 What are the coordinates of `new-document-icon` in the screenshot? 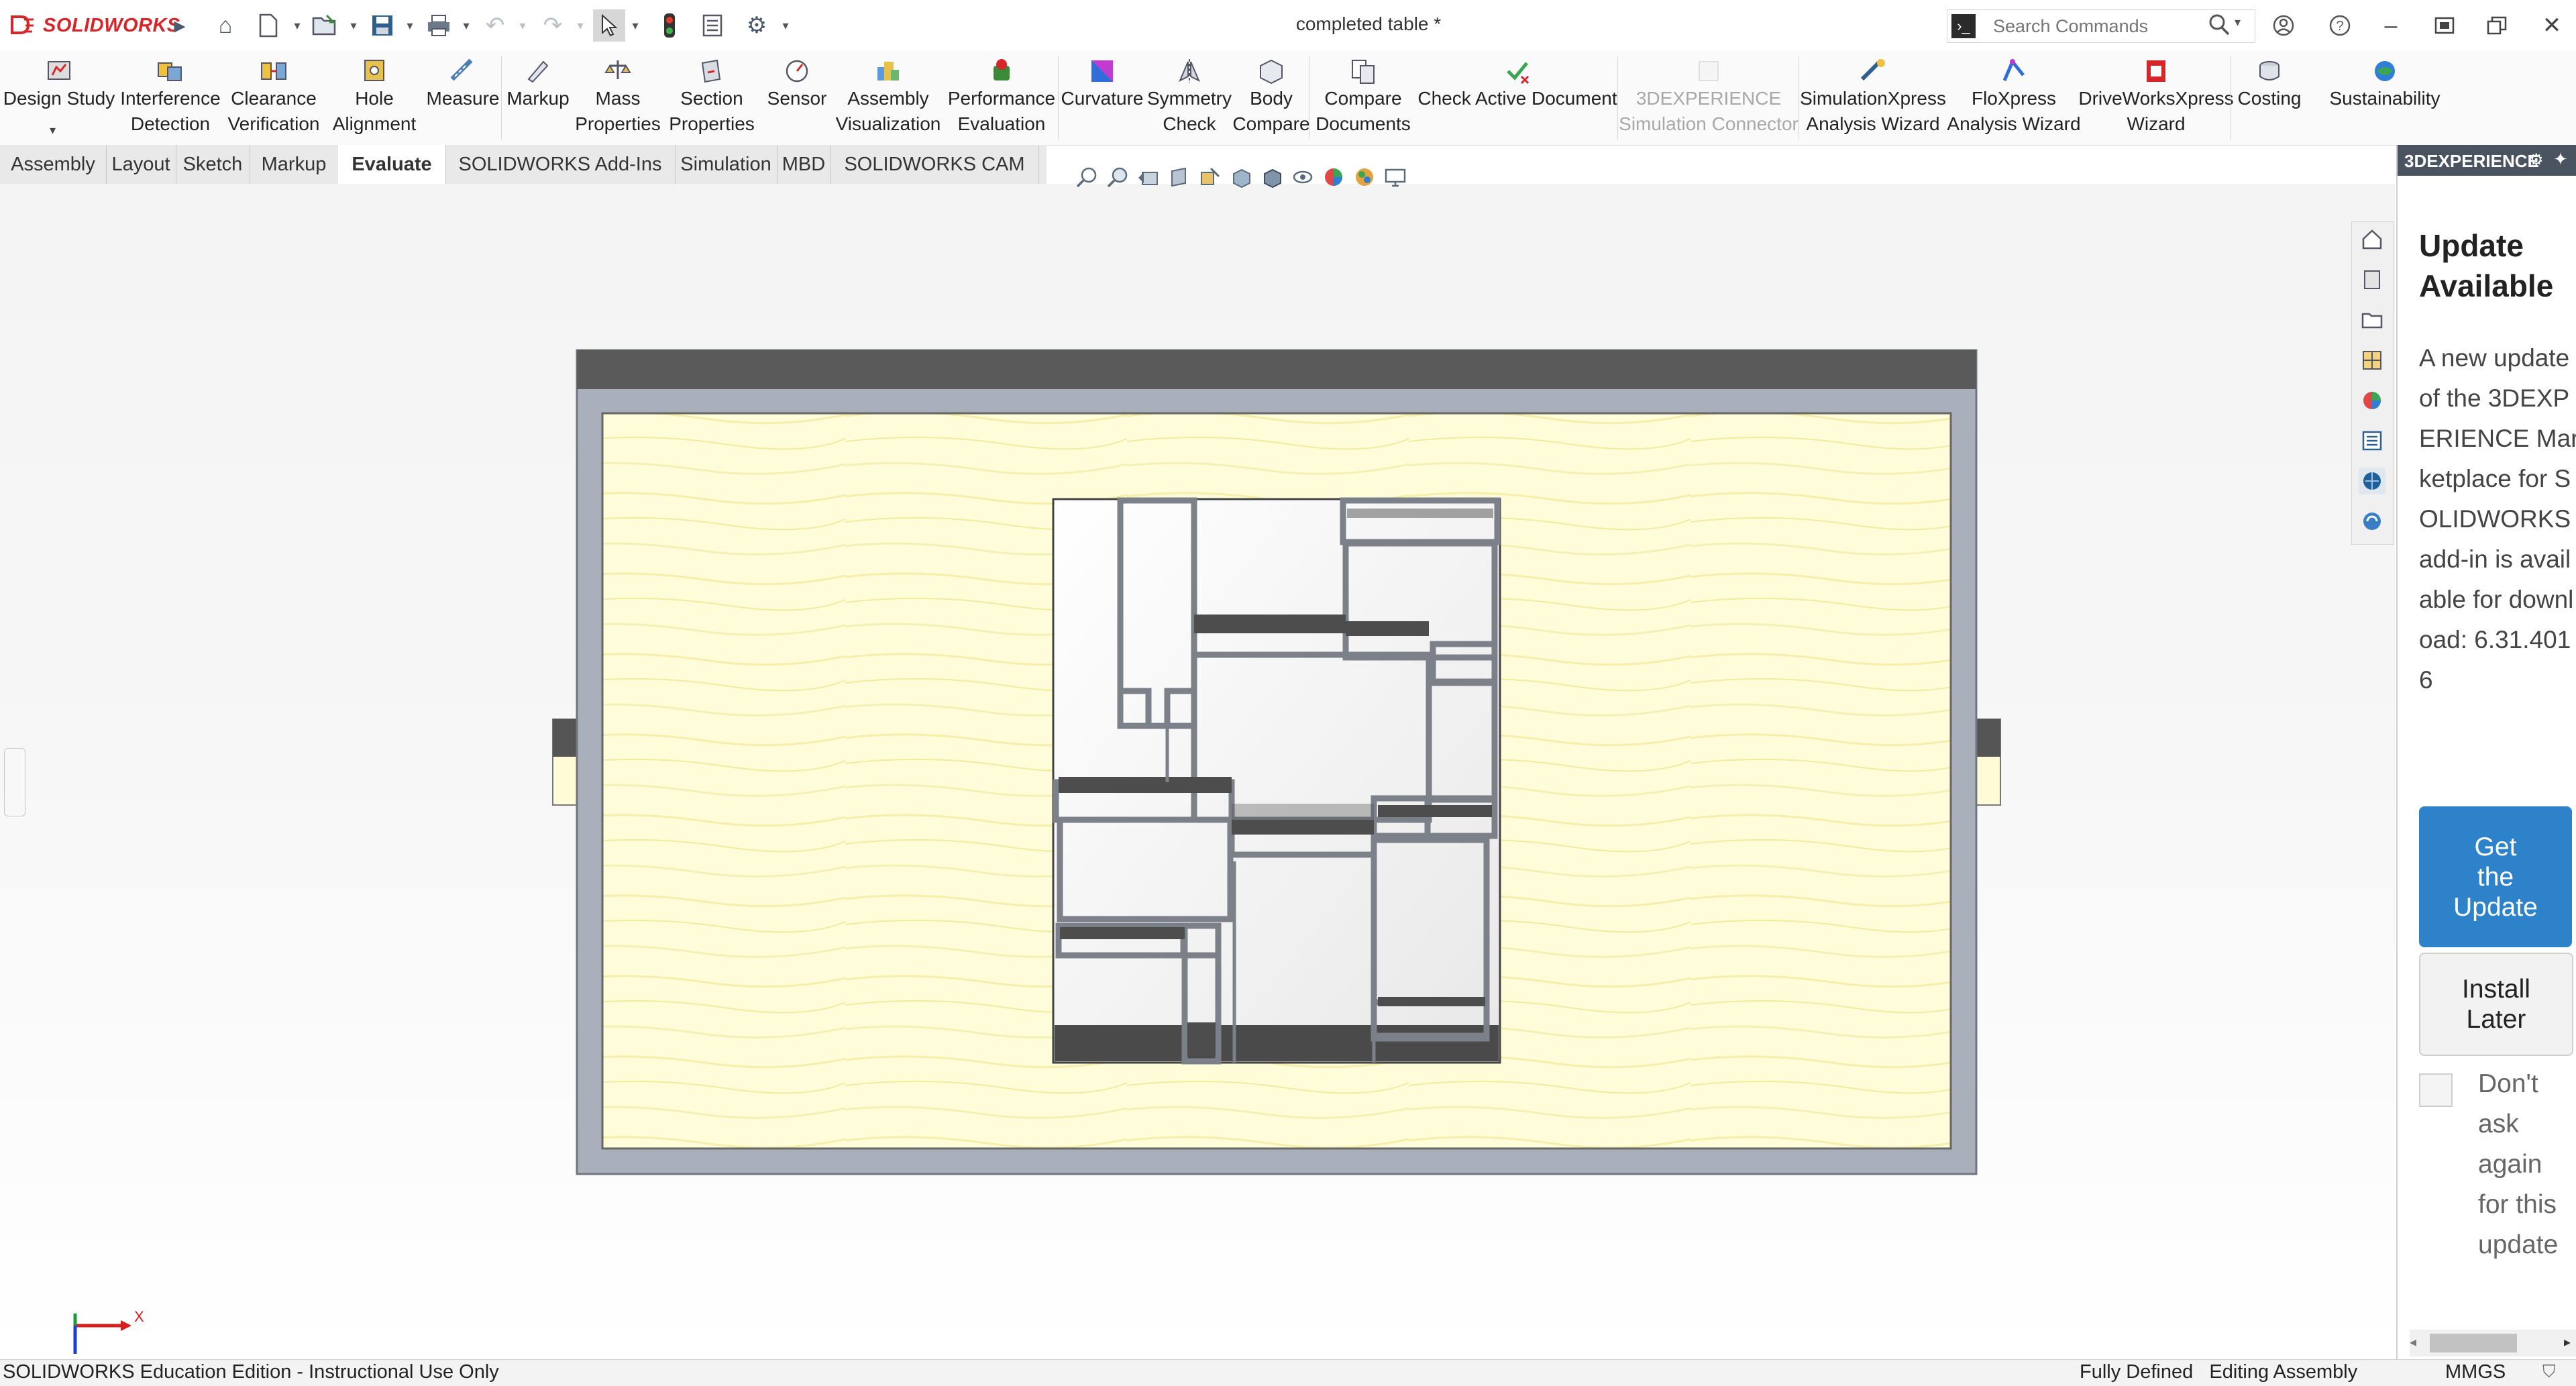 It's located at (268, 25).